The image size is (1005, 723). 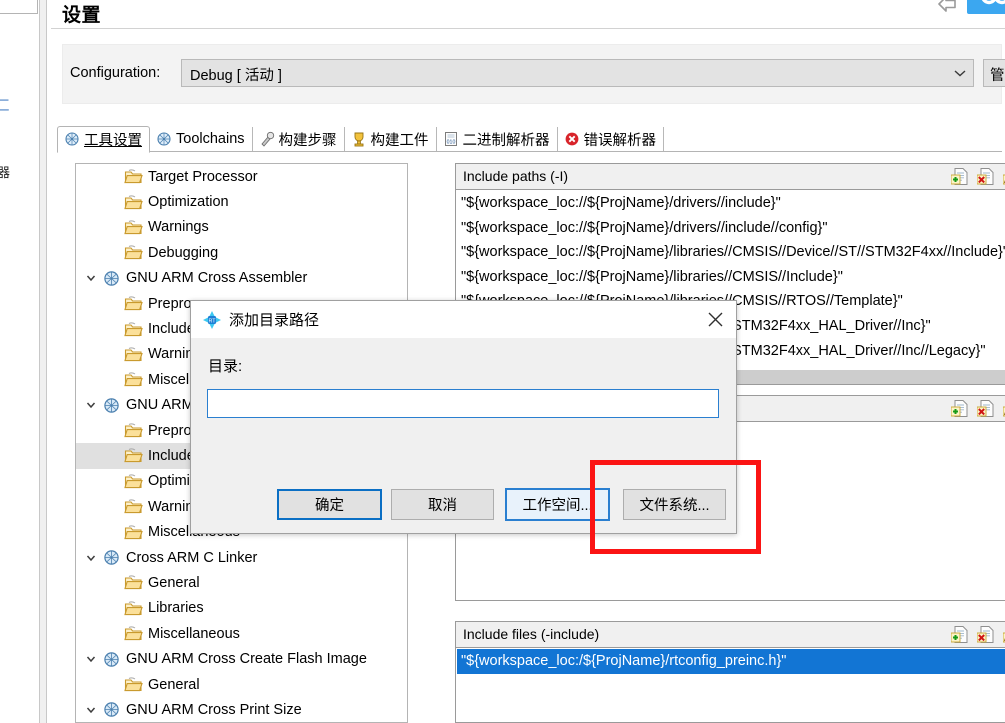 What do you see at coordinates (241, 252) in the screenshot?
I see `tree-item-4: Debugging` at bounding box center [241, 252].